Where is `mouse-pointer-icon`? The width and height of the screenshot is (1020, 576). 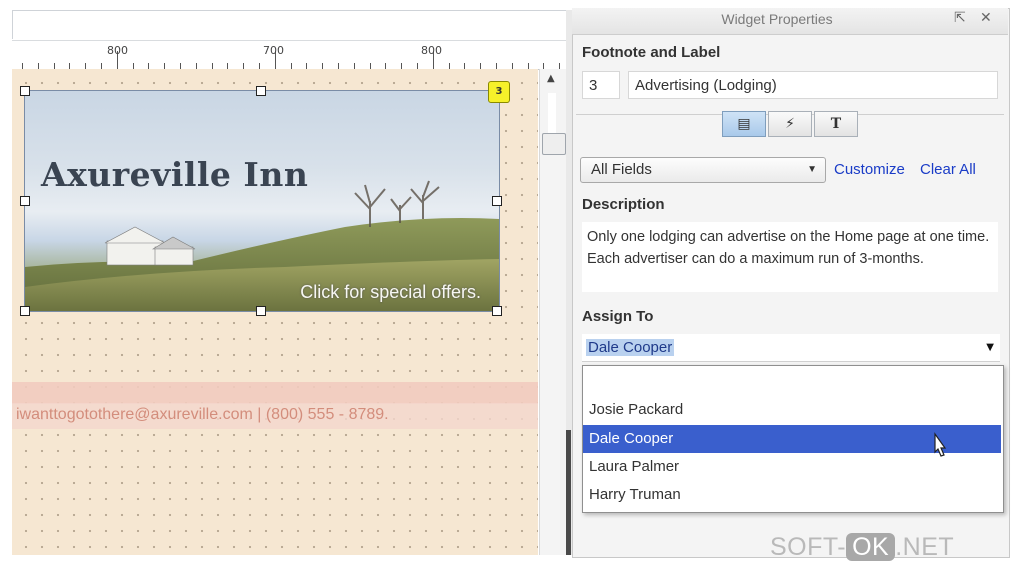 mouse-pointer-icon is located at coordinates (940, 444).